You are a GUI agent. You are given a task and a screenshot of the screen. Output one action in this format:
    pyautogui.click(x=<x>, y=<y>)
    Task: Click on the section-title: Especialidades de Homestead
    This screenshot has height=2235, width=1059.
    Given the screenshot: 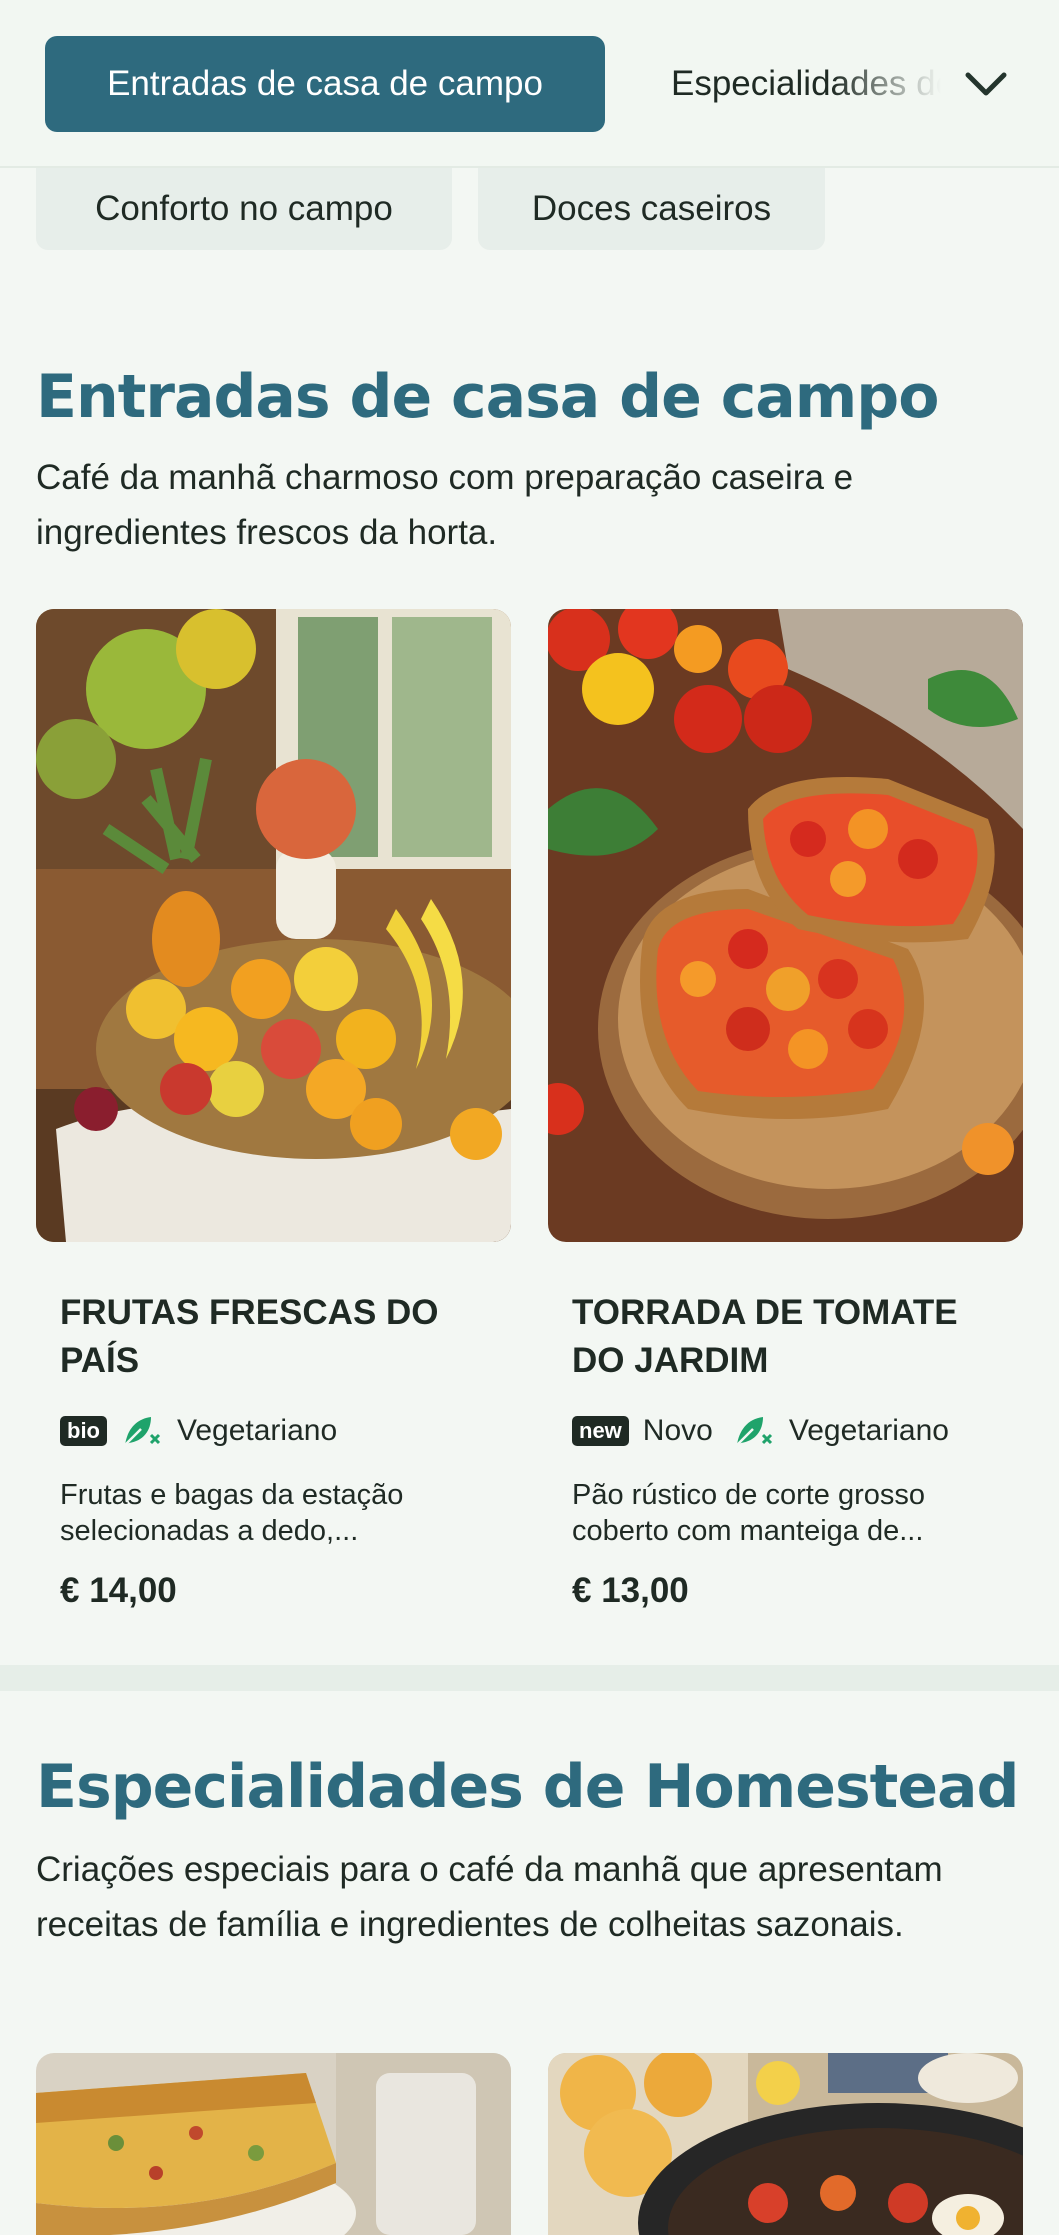 What is the action you would take?
    pyautogui.click(x=527, y=1787)
    